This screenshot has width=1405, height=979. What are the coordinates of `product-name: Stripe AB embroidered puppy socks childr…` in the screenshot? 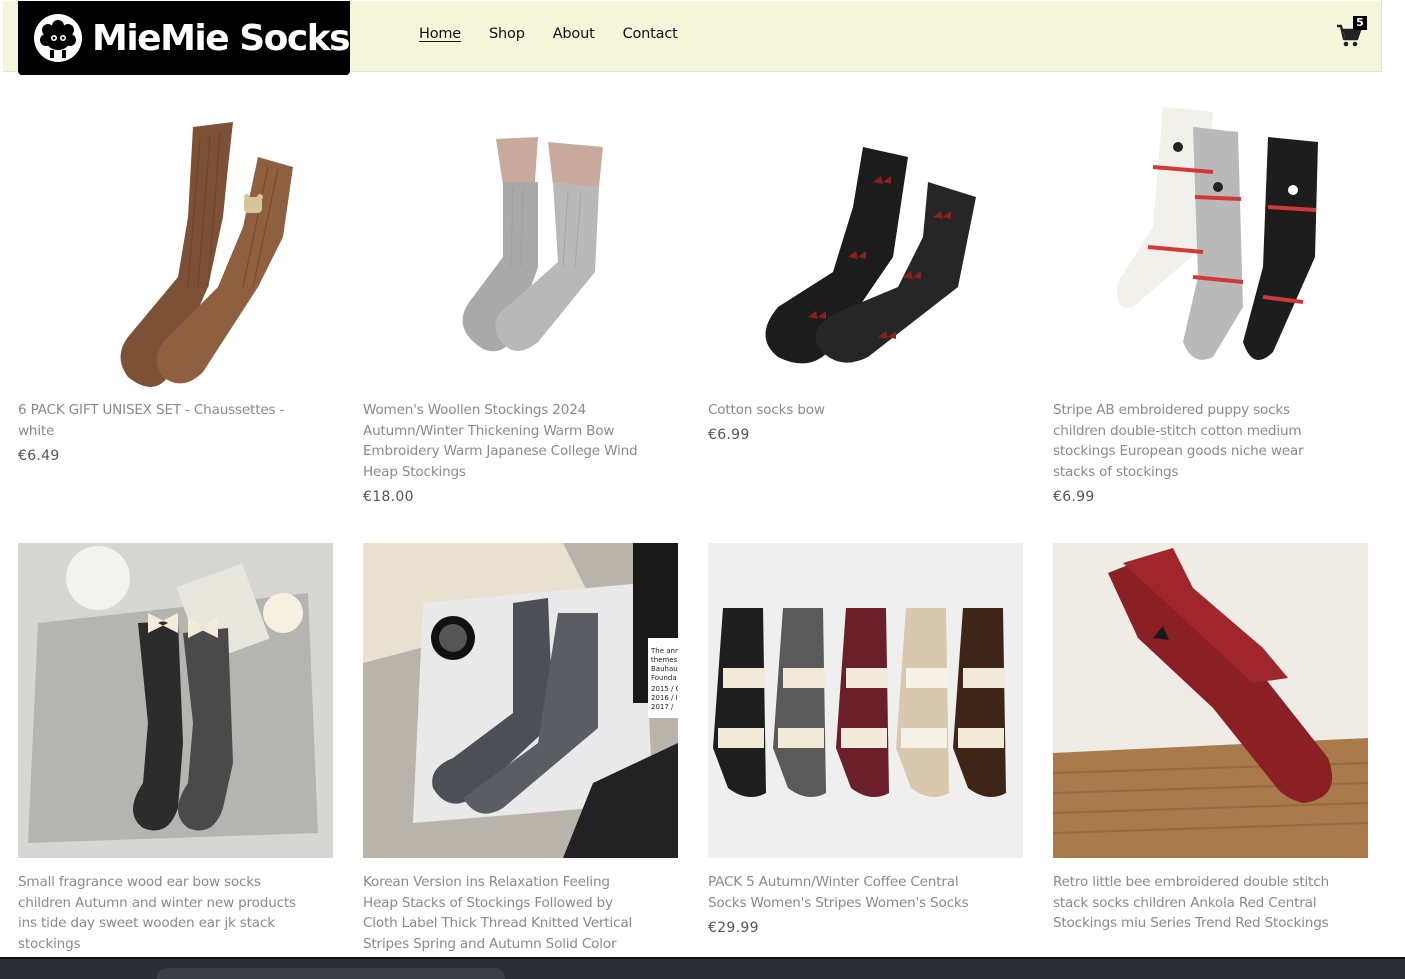 It's located at (1195, 441).